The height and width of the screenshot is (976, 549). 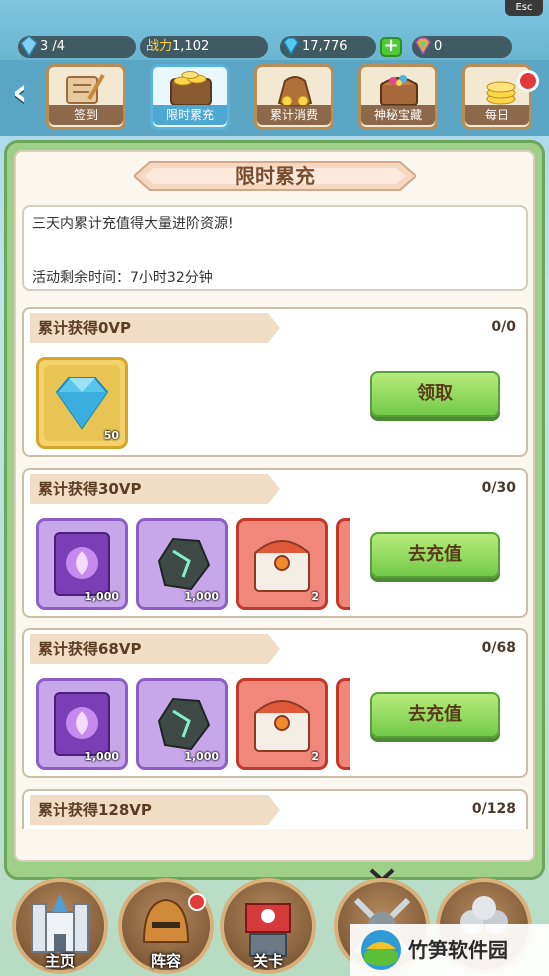 What do you see at coordinates (82, 403) in the screenshot?
I see `reward-item: 50` at bounding box center [82, 403].